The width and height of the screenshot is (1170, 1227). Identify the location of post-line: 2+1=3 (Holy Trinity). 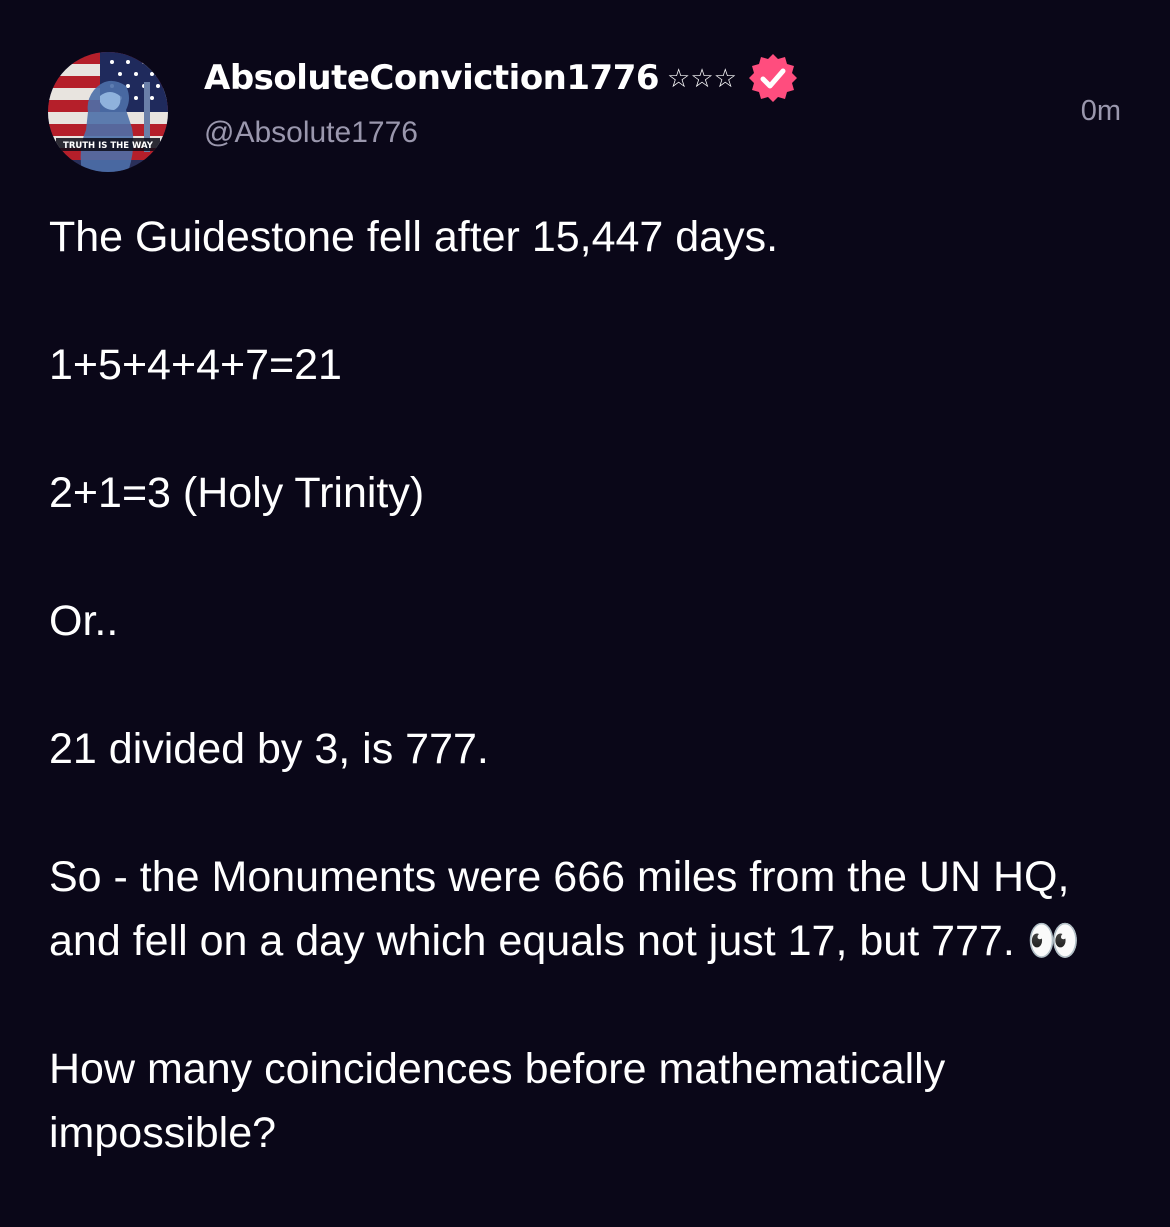
(237, 493).